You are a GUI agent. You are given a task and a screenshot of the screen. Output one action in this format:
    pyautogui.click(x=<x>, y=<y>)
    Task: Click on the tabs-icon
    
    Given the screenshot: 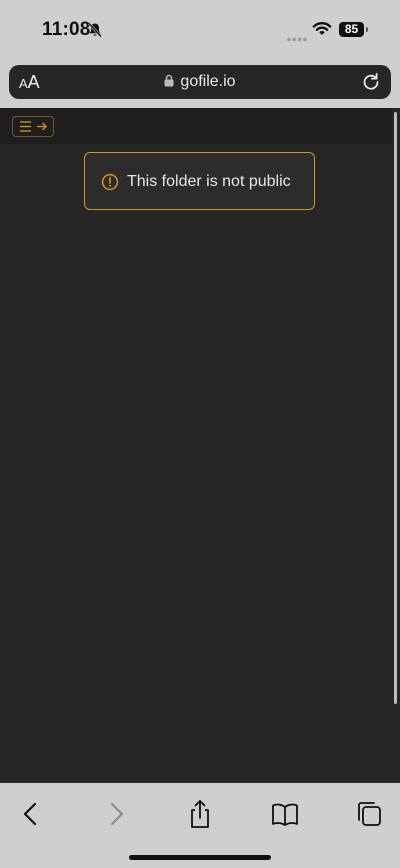 What is the action you would take?
    pyautogui.click(x=369, y=814)
    